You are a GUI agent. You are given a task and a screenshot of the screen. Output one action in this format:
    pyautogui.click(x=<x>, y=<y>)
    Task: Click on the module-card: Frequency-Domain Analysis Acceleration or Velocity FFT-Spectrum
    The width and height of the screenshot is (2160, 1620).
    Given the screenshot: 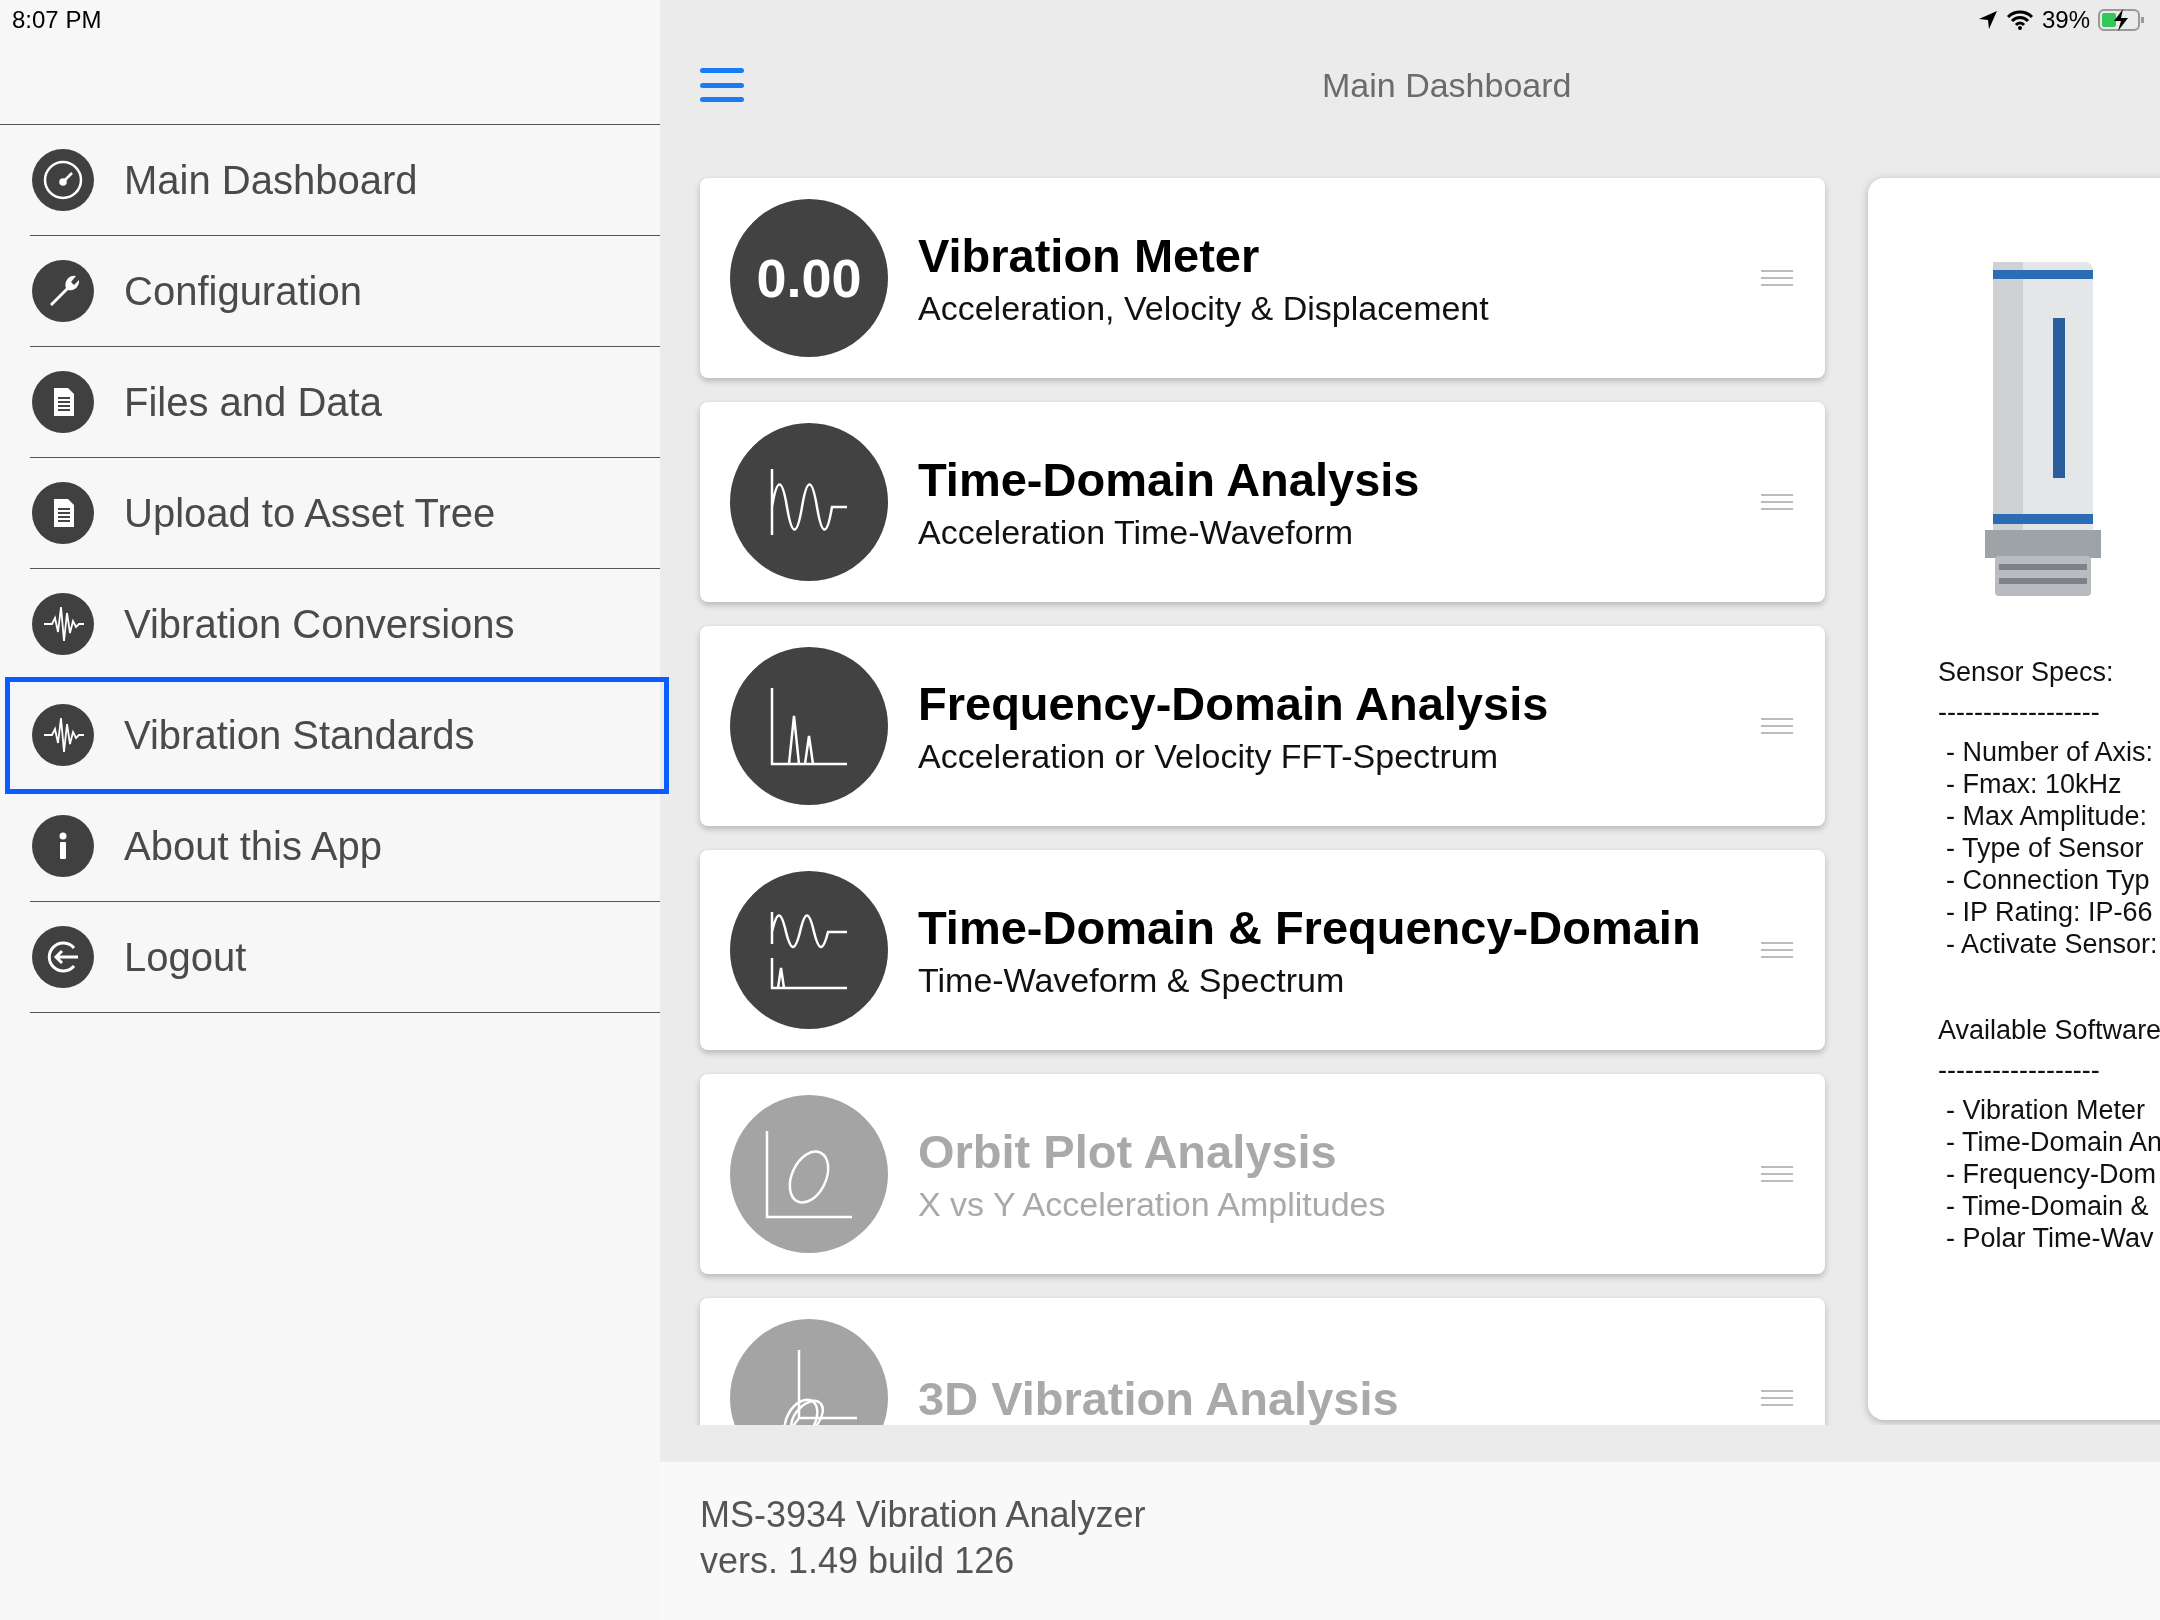 What is the action you would take?
    pyautogui.click(x=1262, y=726)
    